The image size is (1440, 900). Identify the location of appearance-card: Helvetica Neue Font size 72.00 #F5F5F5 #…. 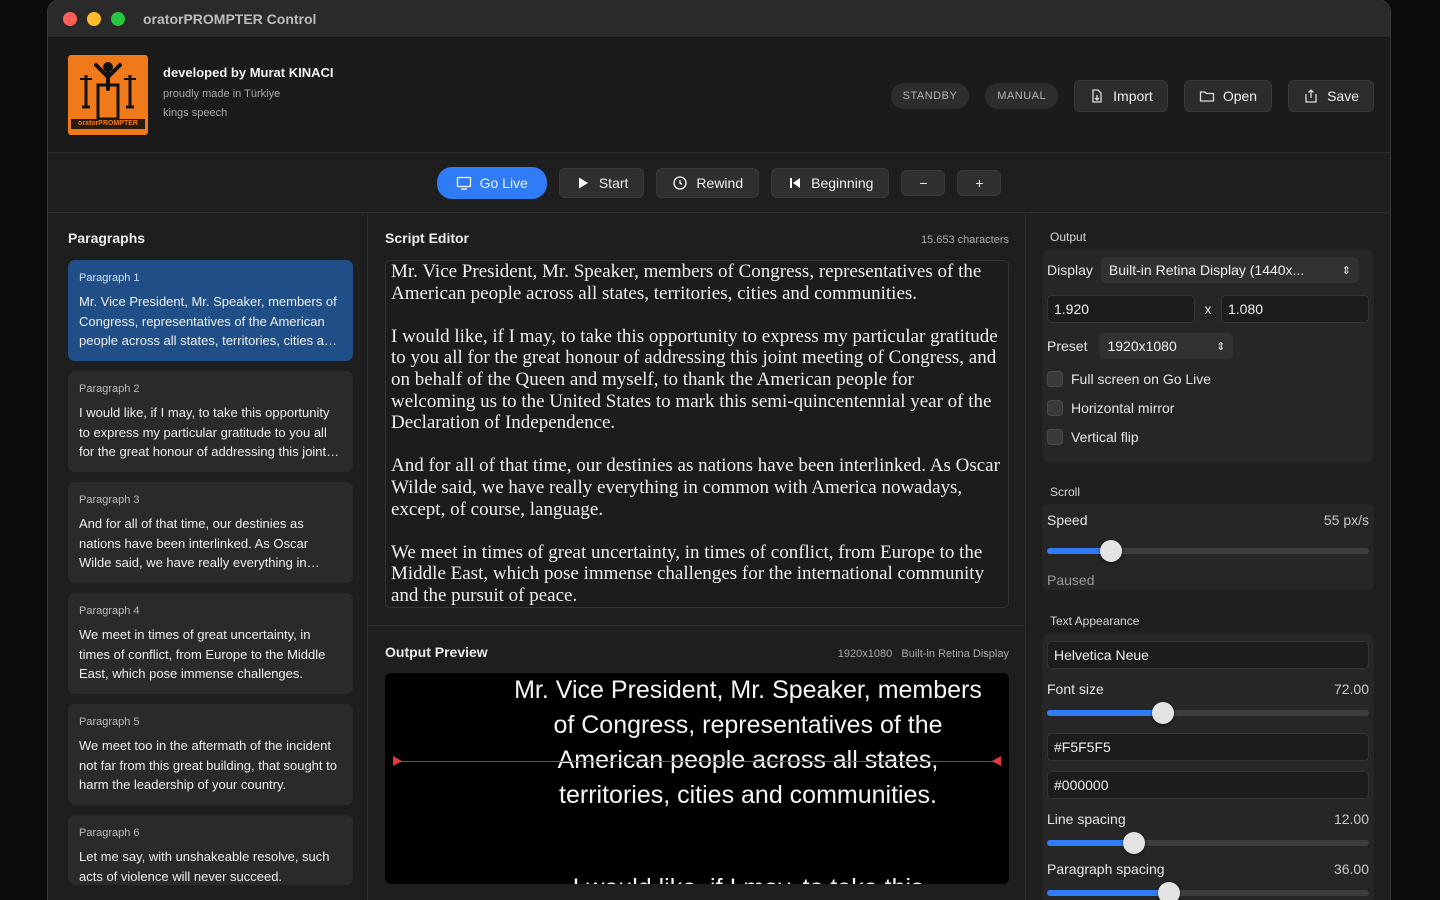
(1208, 766).